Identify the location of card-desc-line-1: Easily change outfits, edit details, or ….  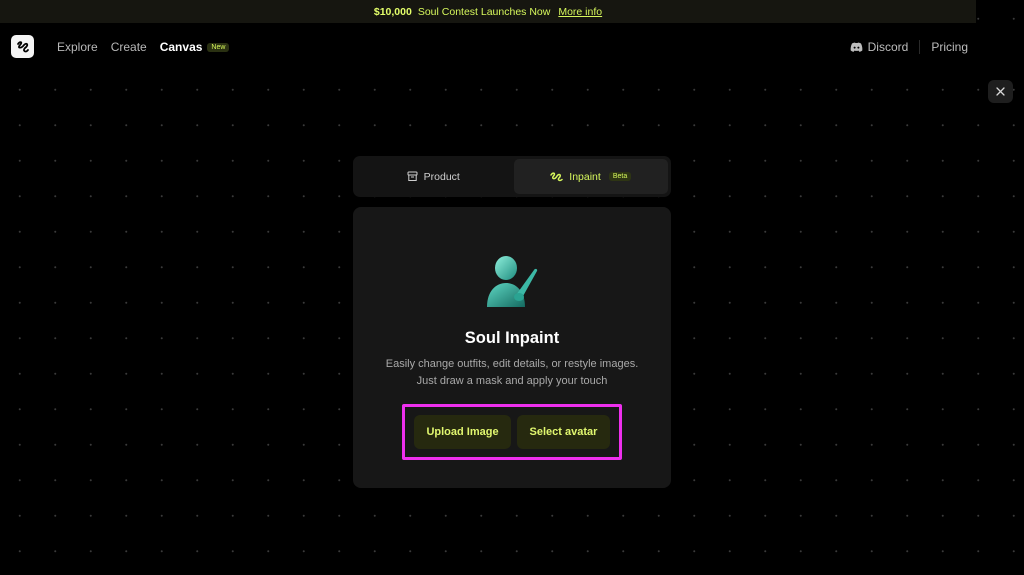
(512, 364).